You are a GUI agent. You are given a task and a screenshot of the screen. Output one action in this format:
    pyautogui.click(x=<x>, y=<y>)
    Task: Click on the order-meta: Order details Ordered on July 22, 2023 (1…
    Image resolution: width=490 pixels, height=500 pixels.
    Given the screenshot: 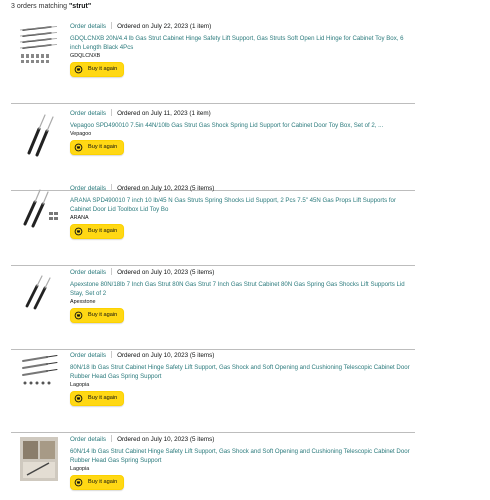 What is the action you would take?
    pyautogui.click(x=140, y=26)
    